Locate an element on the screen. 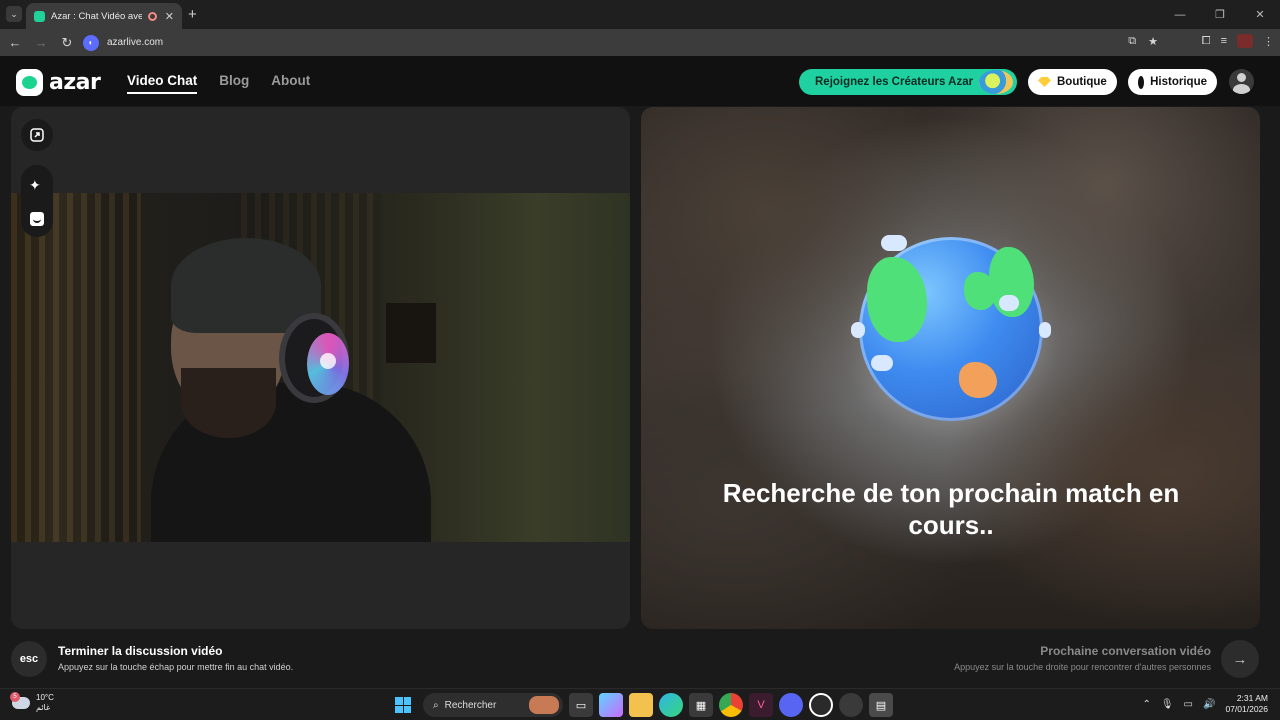 Image resolution: width=1280 pixels, height=720 pixels. window-close-button: ✕ is located at coordinates (1260, 14).